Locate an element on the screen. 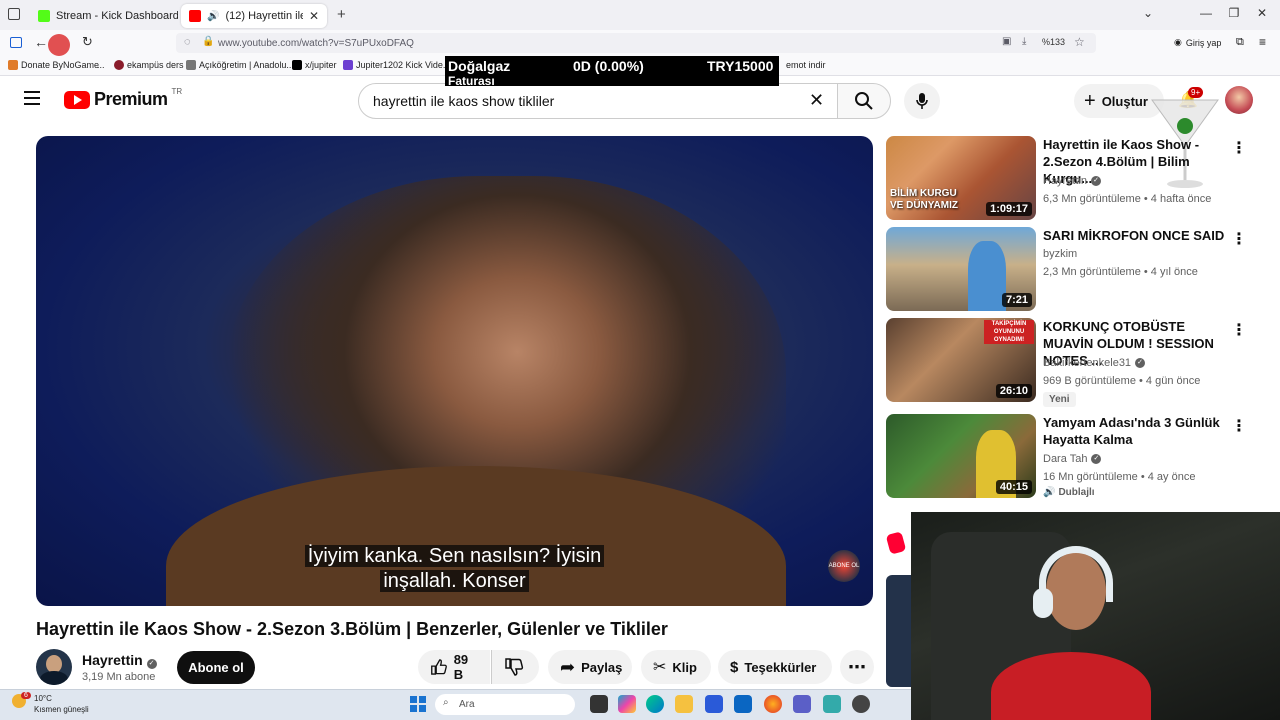 The image size is (1280, 720). video-thumbnail: 40:15 is located at coordinates (961, 456).